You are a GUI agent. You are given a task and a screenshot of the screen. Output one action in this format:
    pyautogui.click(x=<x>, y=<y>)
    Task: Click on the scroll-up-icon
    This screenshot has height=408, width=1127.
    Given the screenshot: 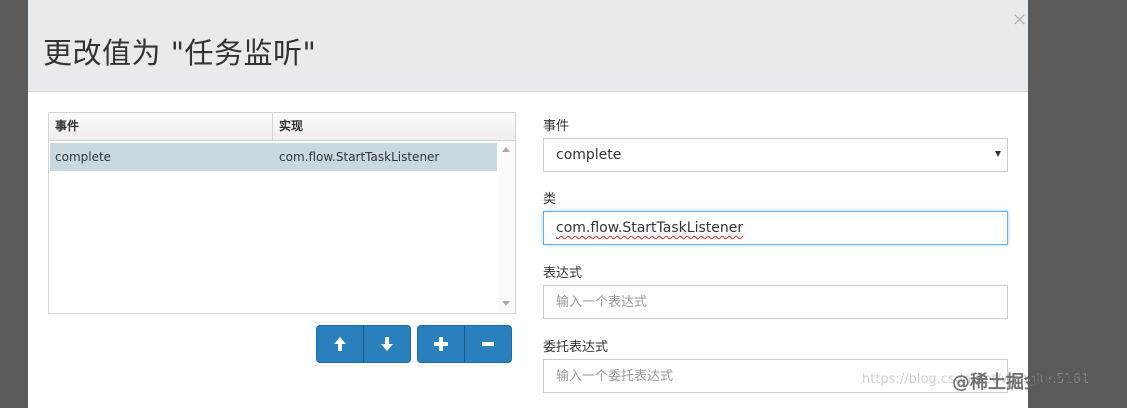 What is the action you would take?
    pyautogui.click(x=506, y=149)
    